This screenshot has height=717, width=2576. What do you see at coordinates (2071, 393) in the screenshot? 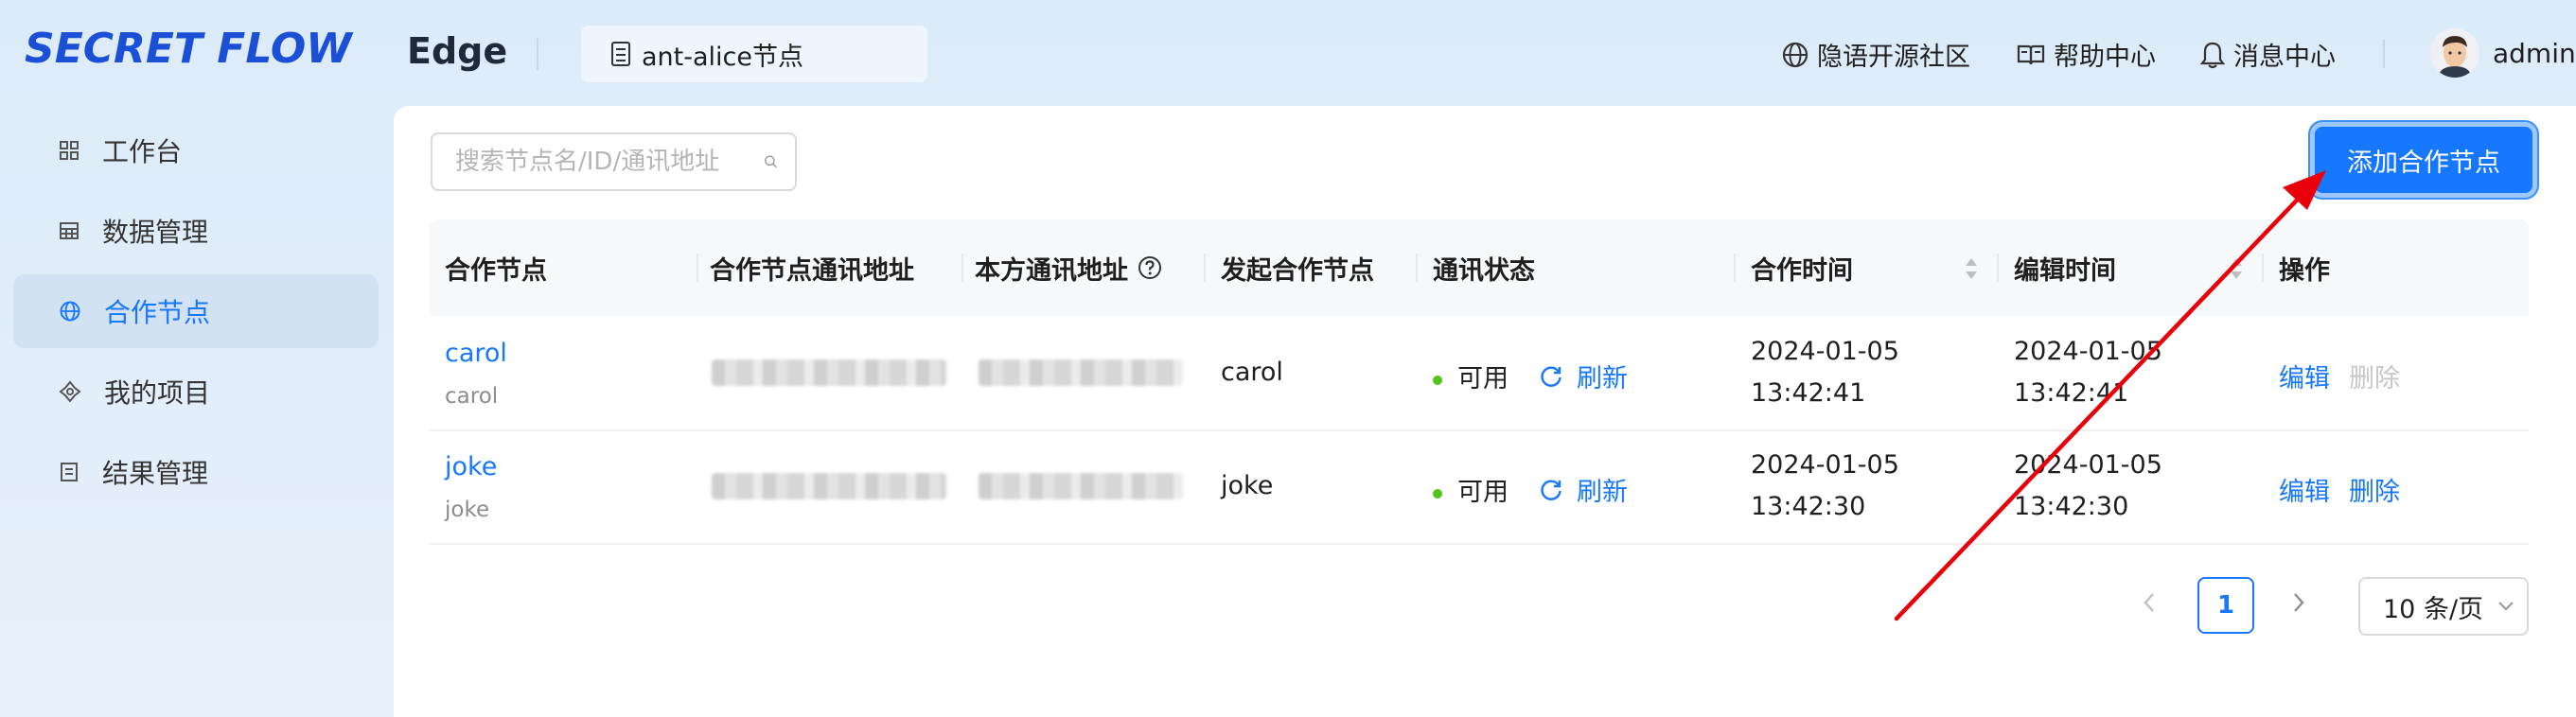
I see `edit-time: 13:42:41` at bounding box center [2071, 393].